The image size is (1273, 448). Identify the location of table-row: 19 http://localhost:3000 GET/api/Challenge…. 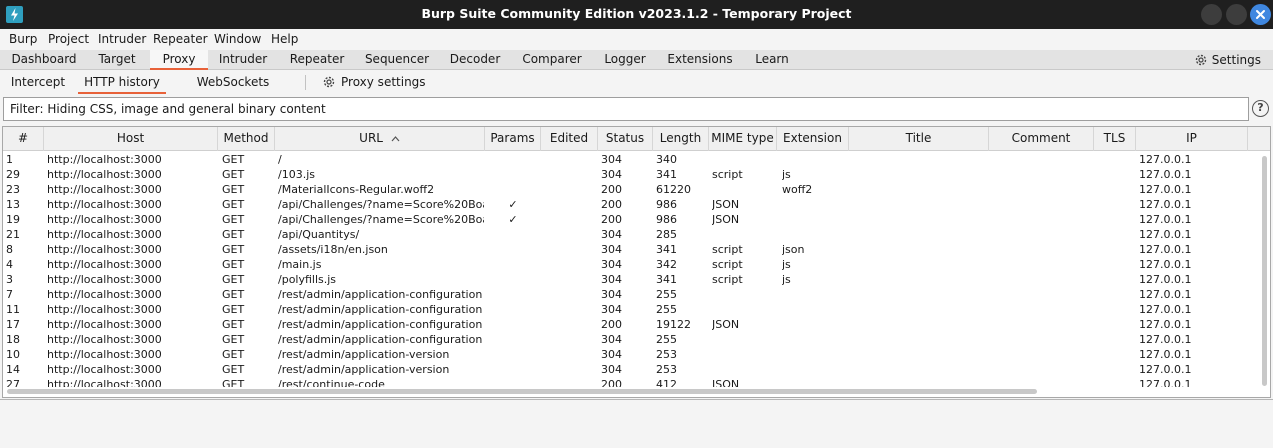
(625, 219).